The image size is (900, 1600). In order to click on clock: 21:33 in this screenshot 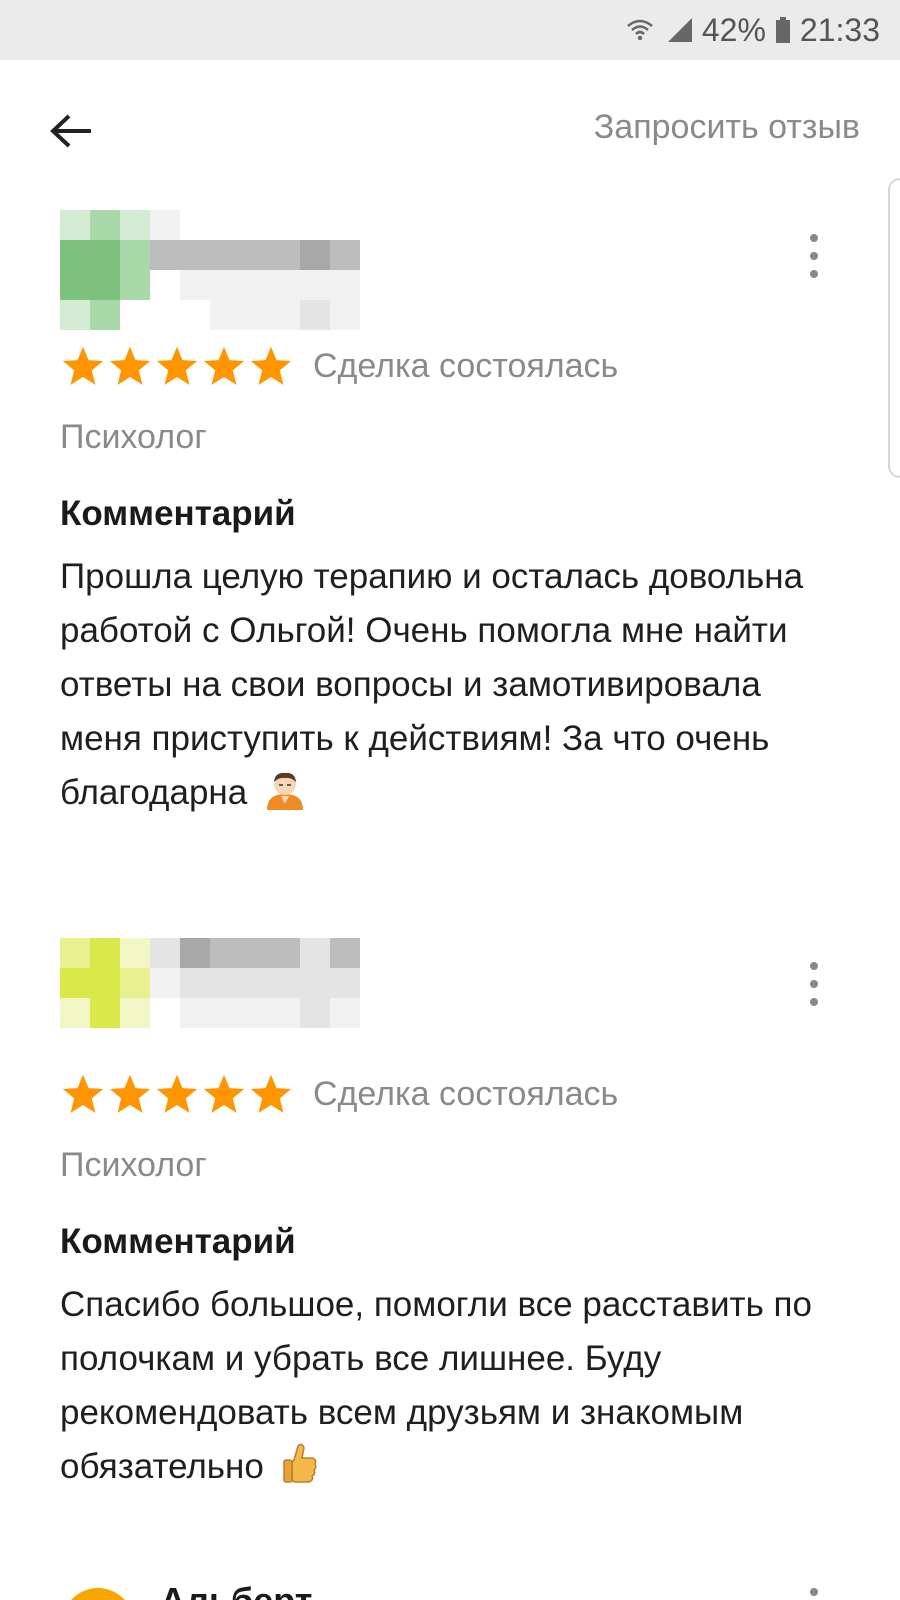, I will do `click(839, 29)`.